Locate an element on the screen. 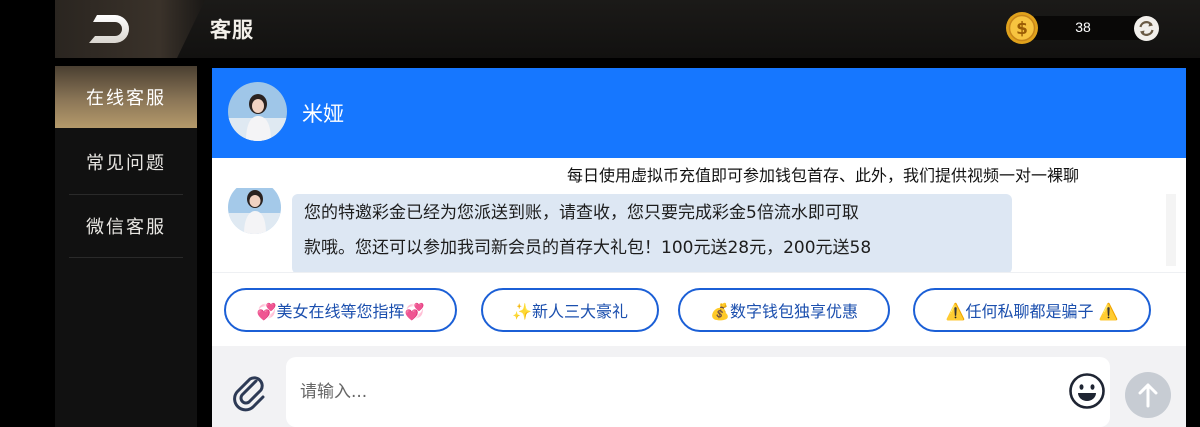 This screenshot has height=427, width=1200. sidebar-divider is located at coordinates (126, 257).